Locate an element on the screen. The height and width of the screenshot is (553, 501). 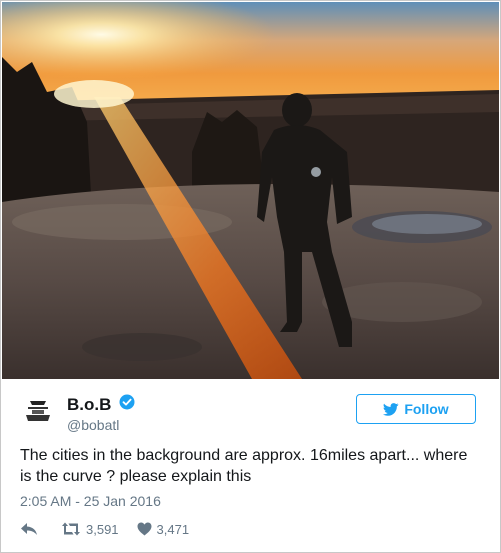
like-count: 3,471 is located at coordinates (173, 529).